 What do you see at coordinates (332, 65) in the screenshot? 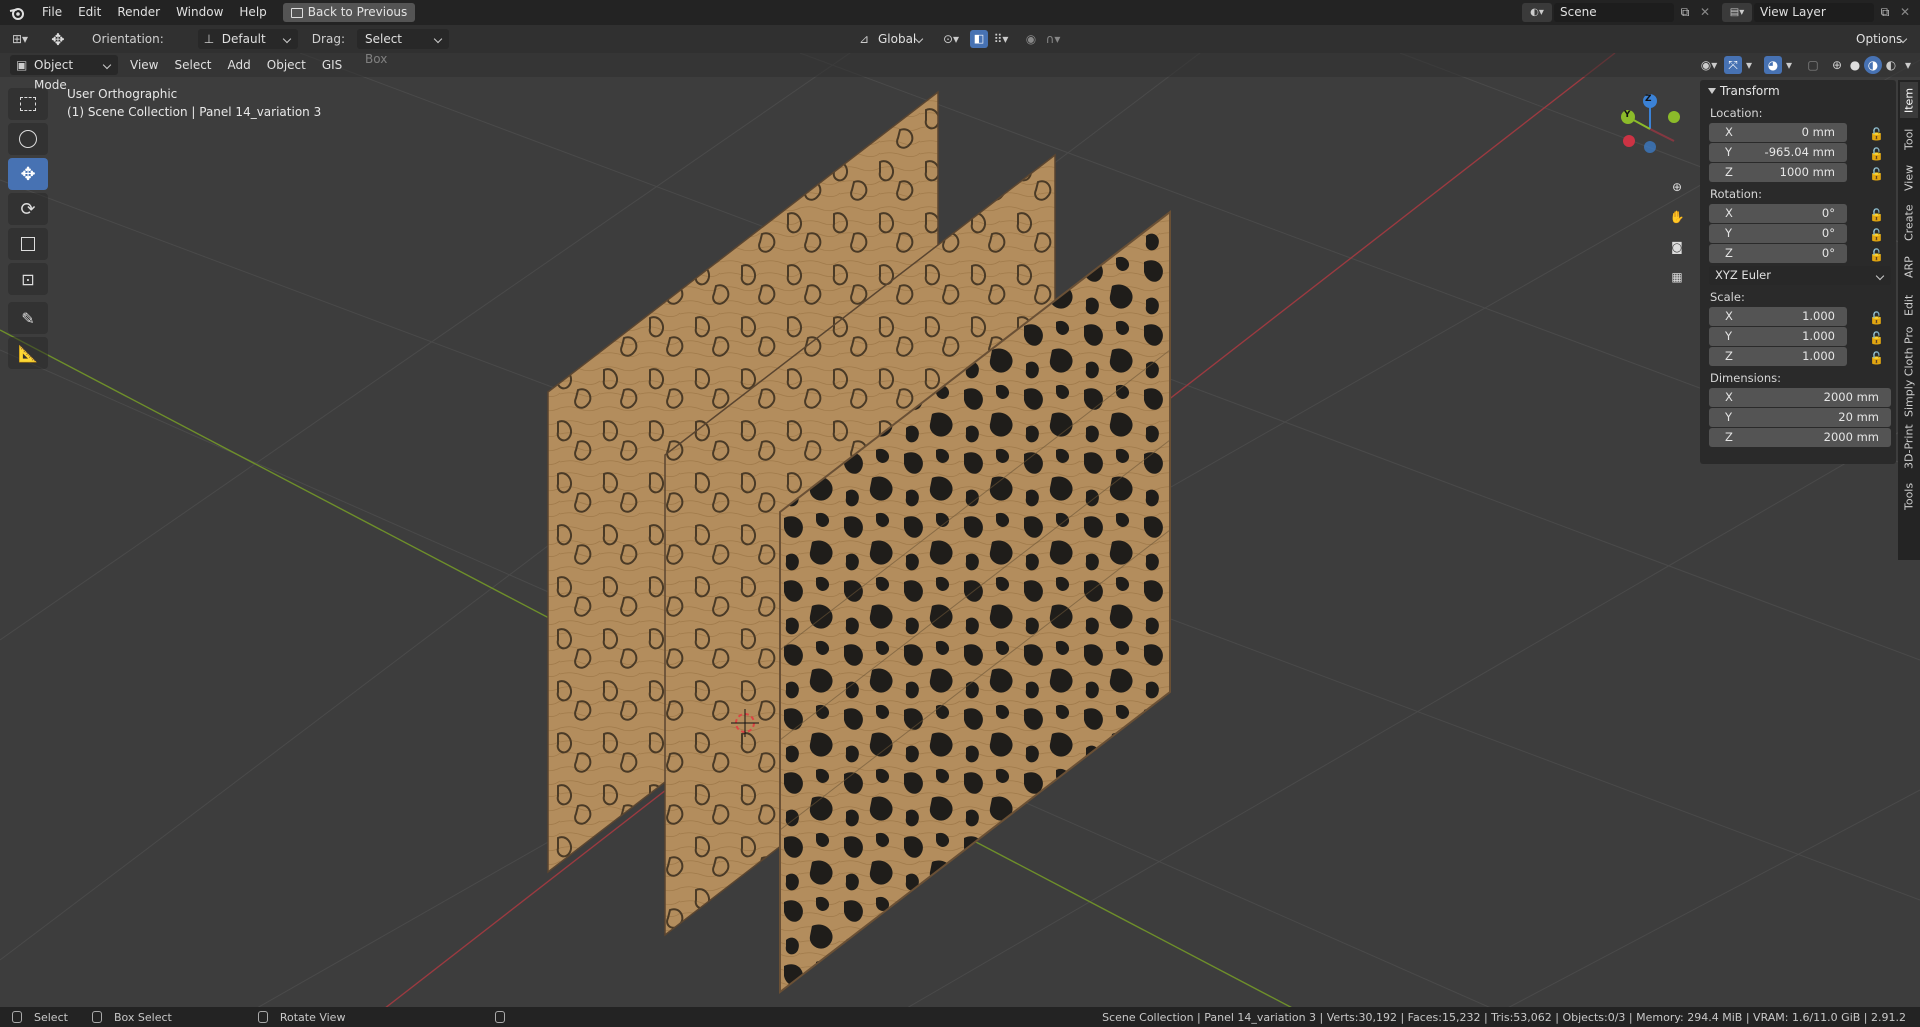
I see `viewport-menu-gis: GIS` at bounding box center [332, 65].